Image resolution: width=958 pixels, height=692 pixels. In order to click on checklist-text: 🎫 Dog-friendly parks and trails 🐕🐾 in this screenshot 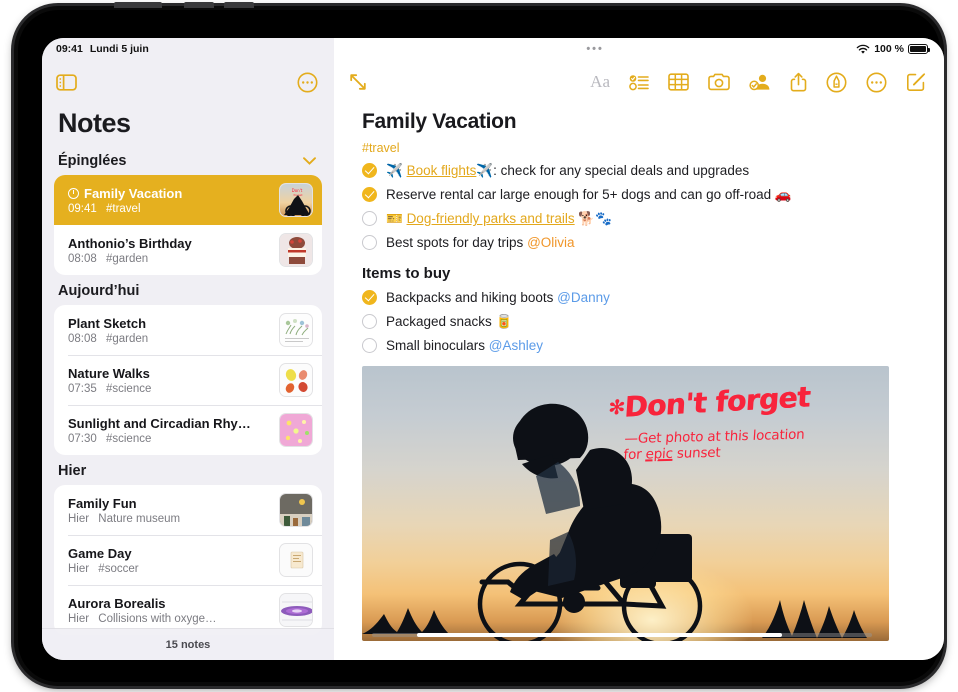, I will do `click(499, 218)`.